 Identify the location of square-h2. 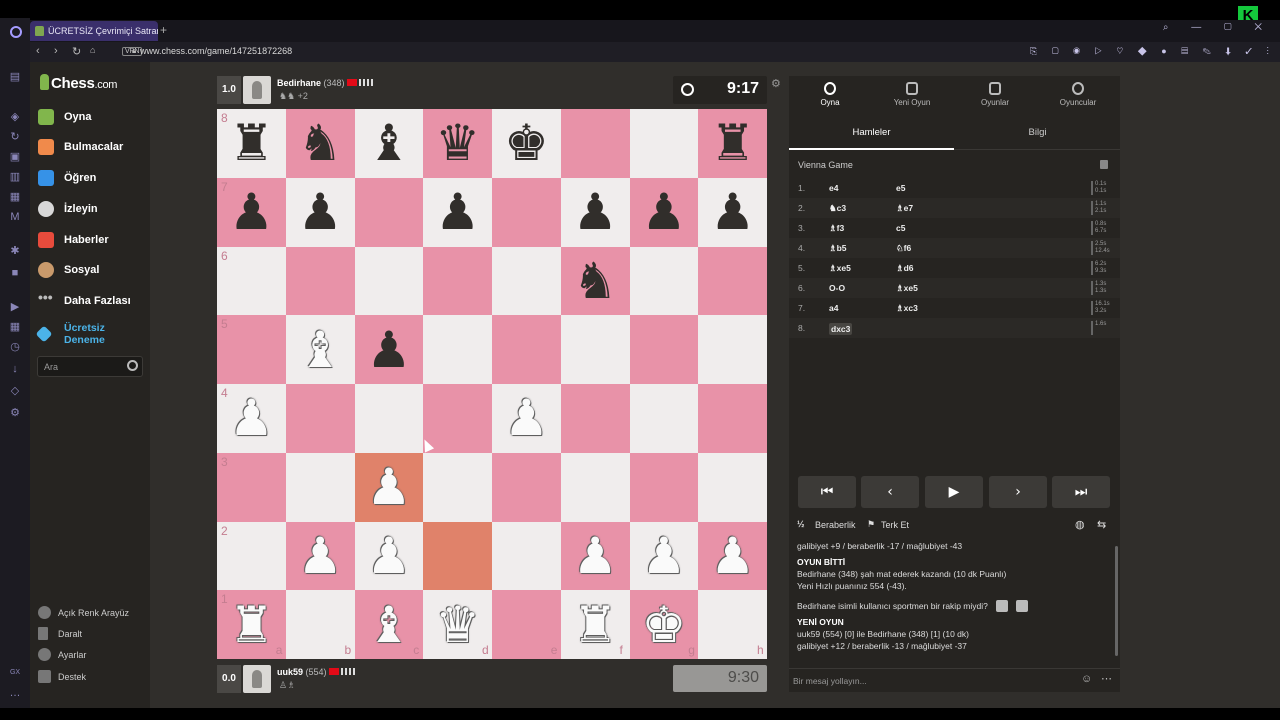
(732, 556).